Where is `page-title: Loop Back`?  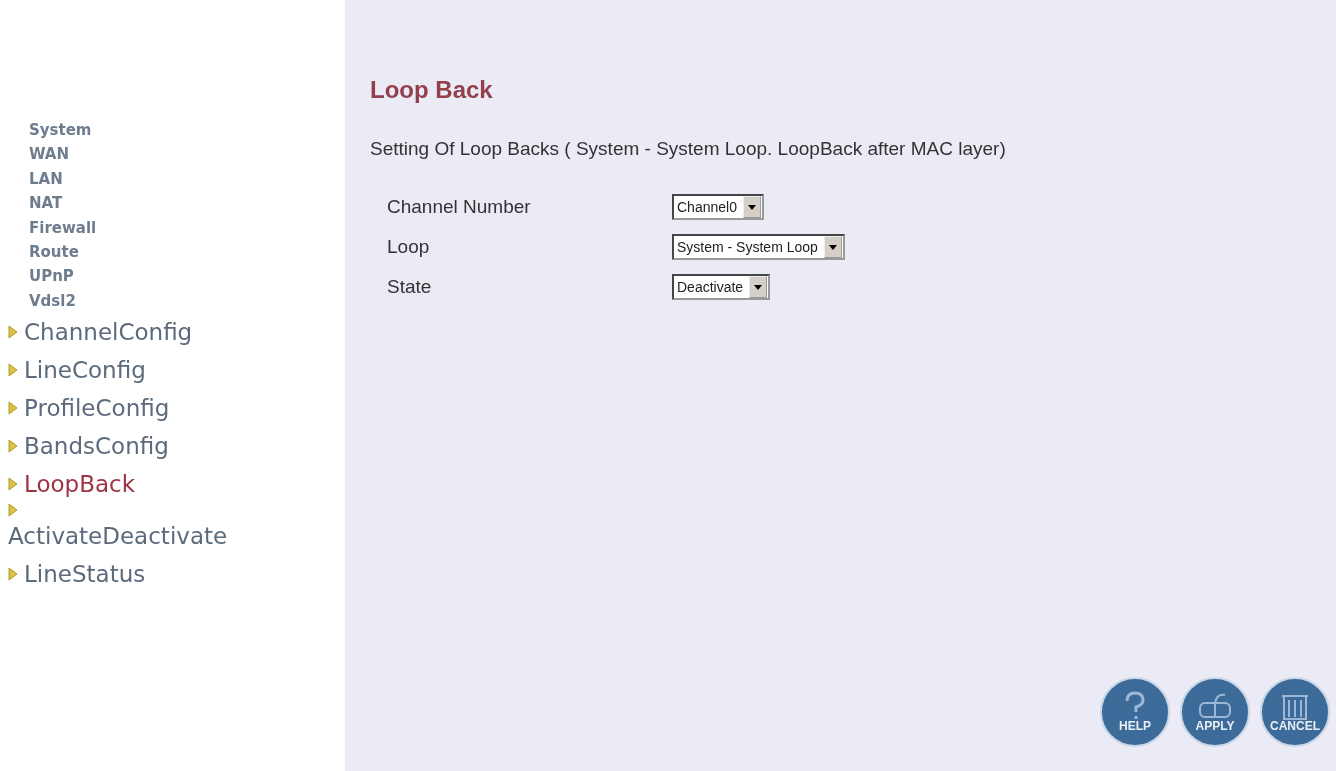
page-title: Loop Back is located at coordinates (432, 90).